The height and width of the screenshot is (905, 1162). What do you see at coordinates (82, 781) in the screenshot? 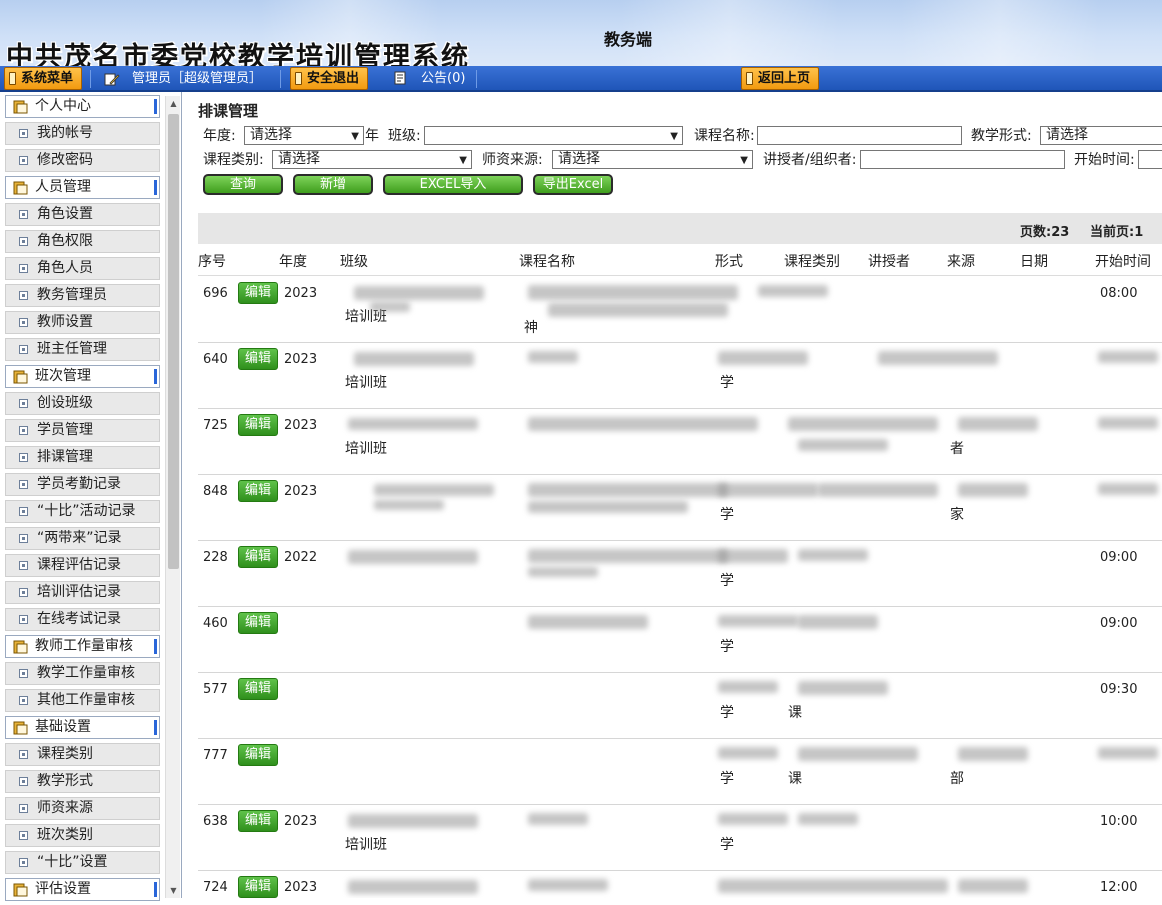
I see `sidebar-item: 教学形式` at bounding box center [82, 781].